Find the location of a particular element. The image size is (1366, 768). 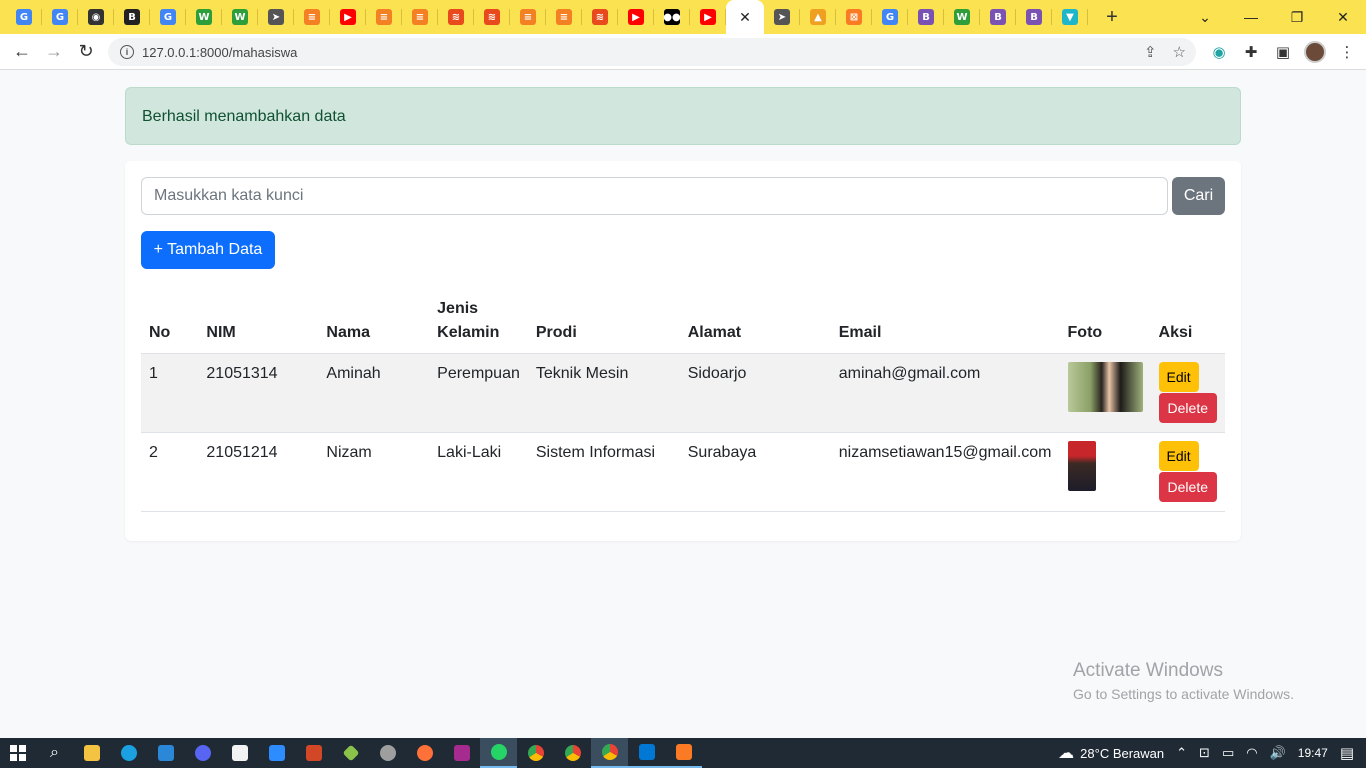

url-text: 127.0.0.1:8000/mahasiswa is located at coordinates (220, 52).